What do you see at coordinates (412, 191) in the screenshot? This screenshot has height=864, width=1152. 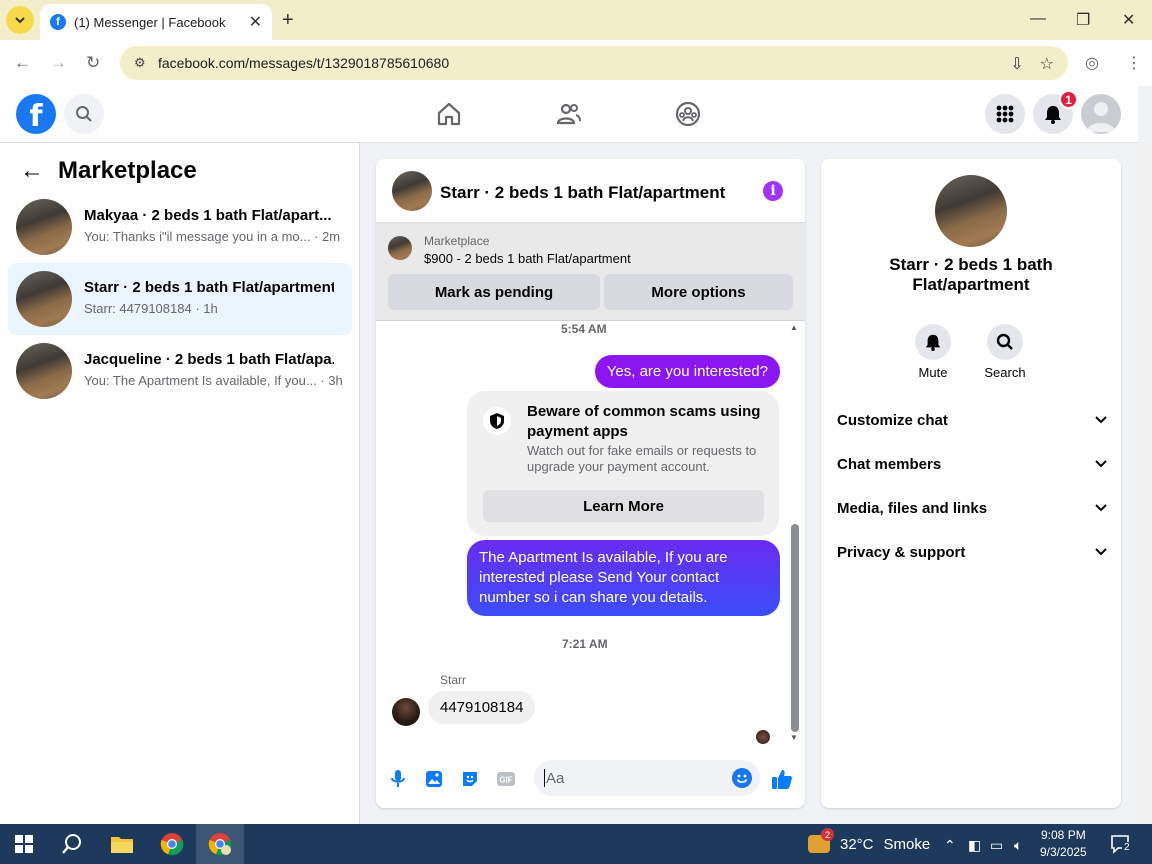 I see `chat-thumbnail` at bounding box center [412, 191].